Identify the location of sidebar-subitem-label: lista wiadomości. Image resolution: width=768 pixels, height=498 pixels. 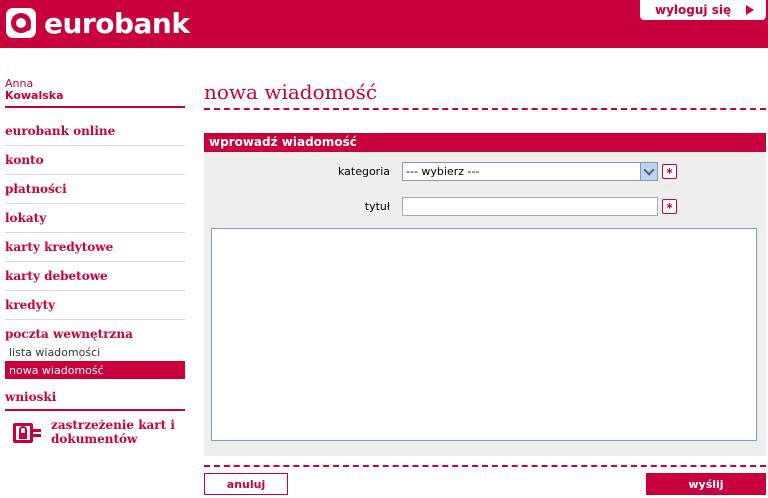
(55, 352).